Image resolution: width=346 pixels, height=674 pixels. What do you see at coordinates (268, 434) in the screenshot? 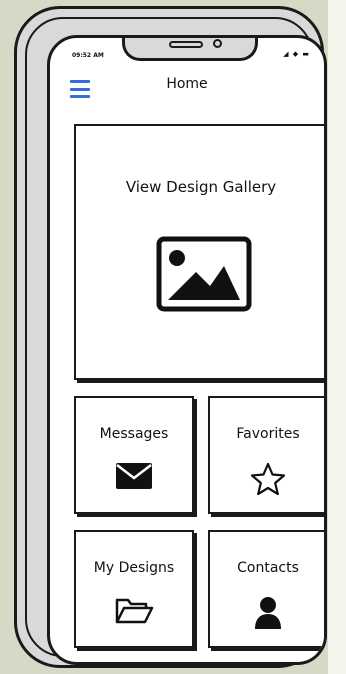
I see `favorites-label: Favorites` at bounding box center [268, 434].